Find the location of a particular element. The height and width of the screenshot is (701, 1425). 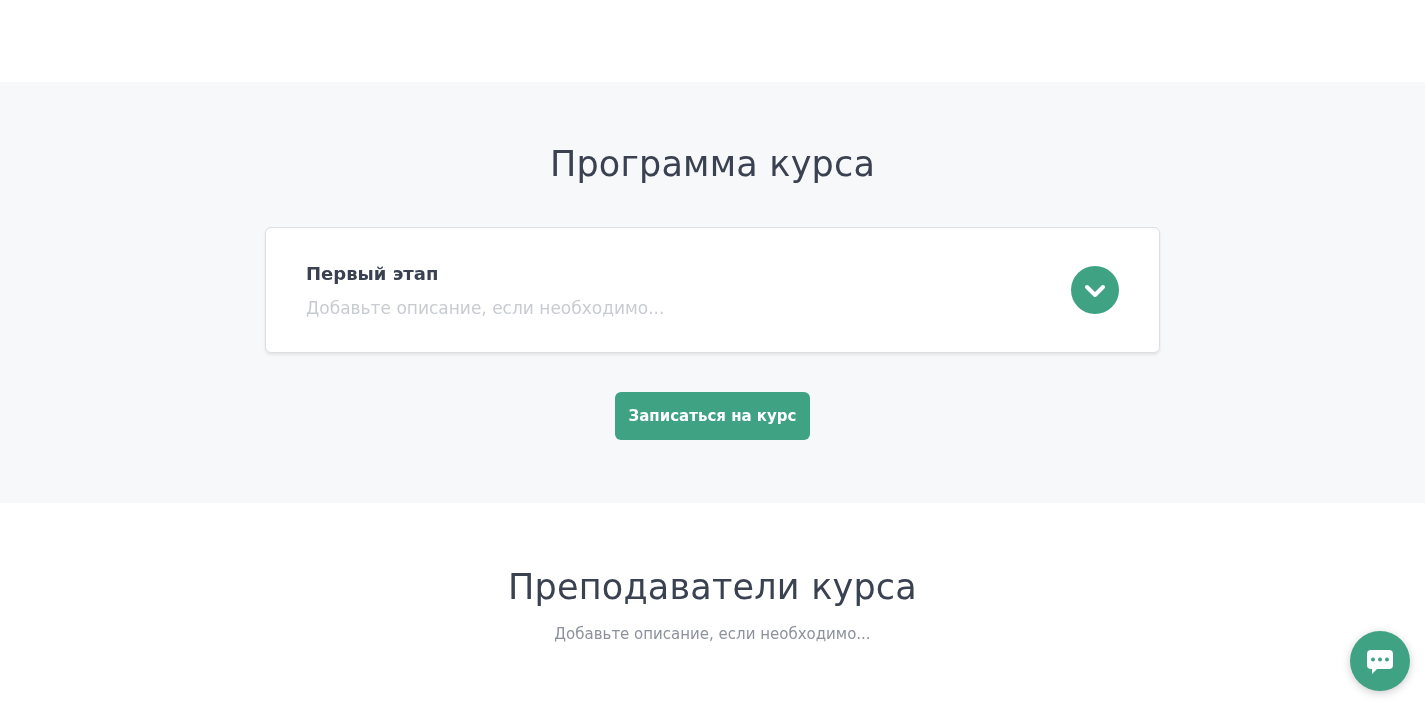

chat-icon is located at coordinates (1380, 661).